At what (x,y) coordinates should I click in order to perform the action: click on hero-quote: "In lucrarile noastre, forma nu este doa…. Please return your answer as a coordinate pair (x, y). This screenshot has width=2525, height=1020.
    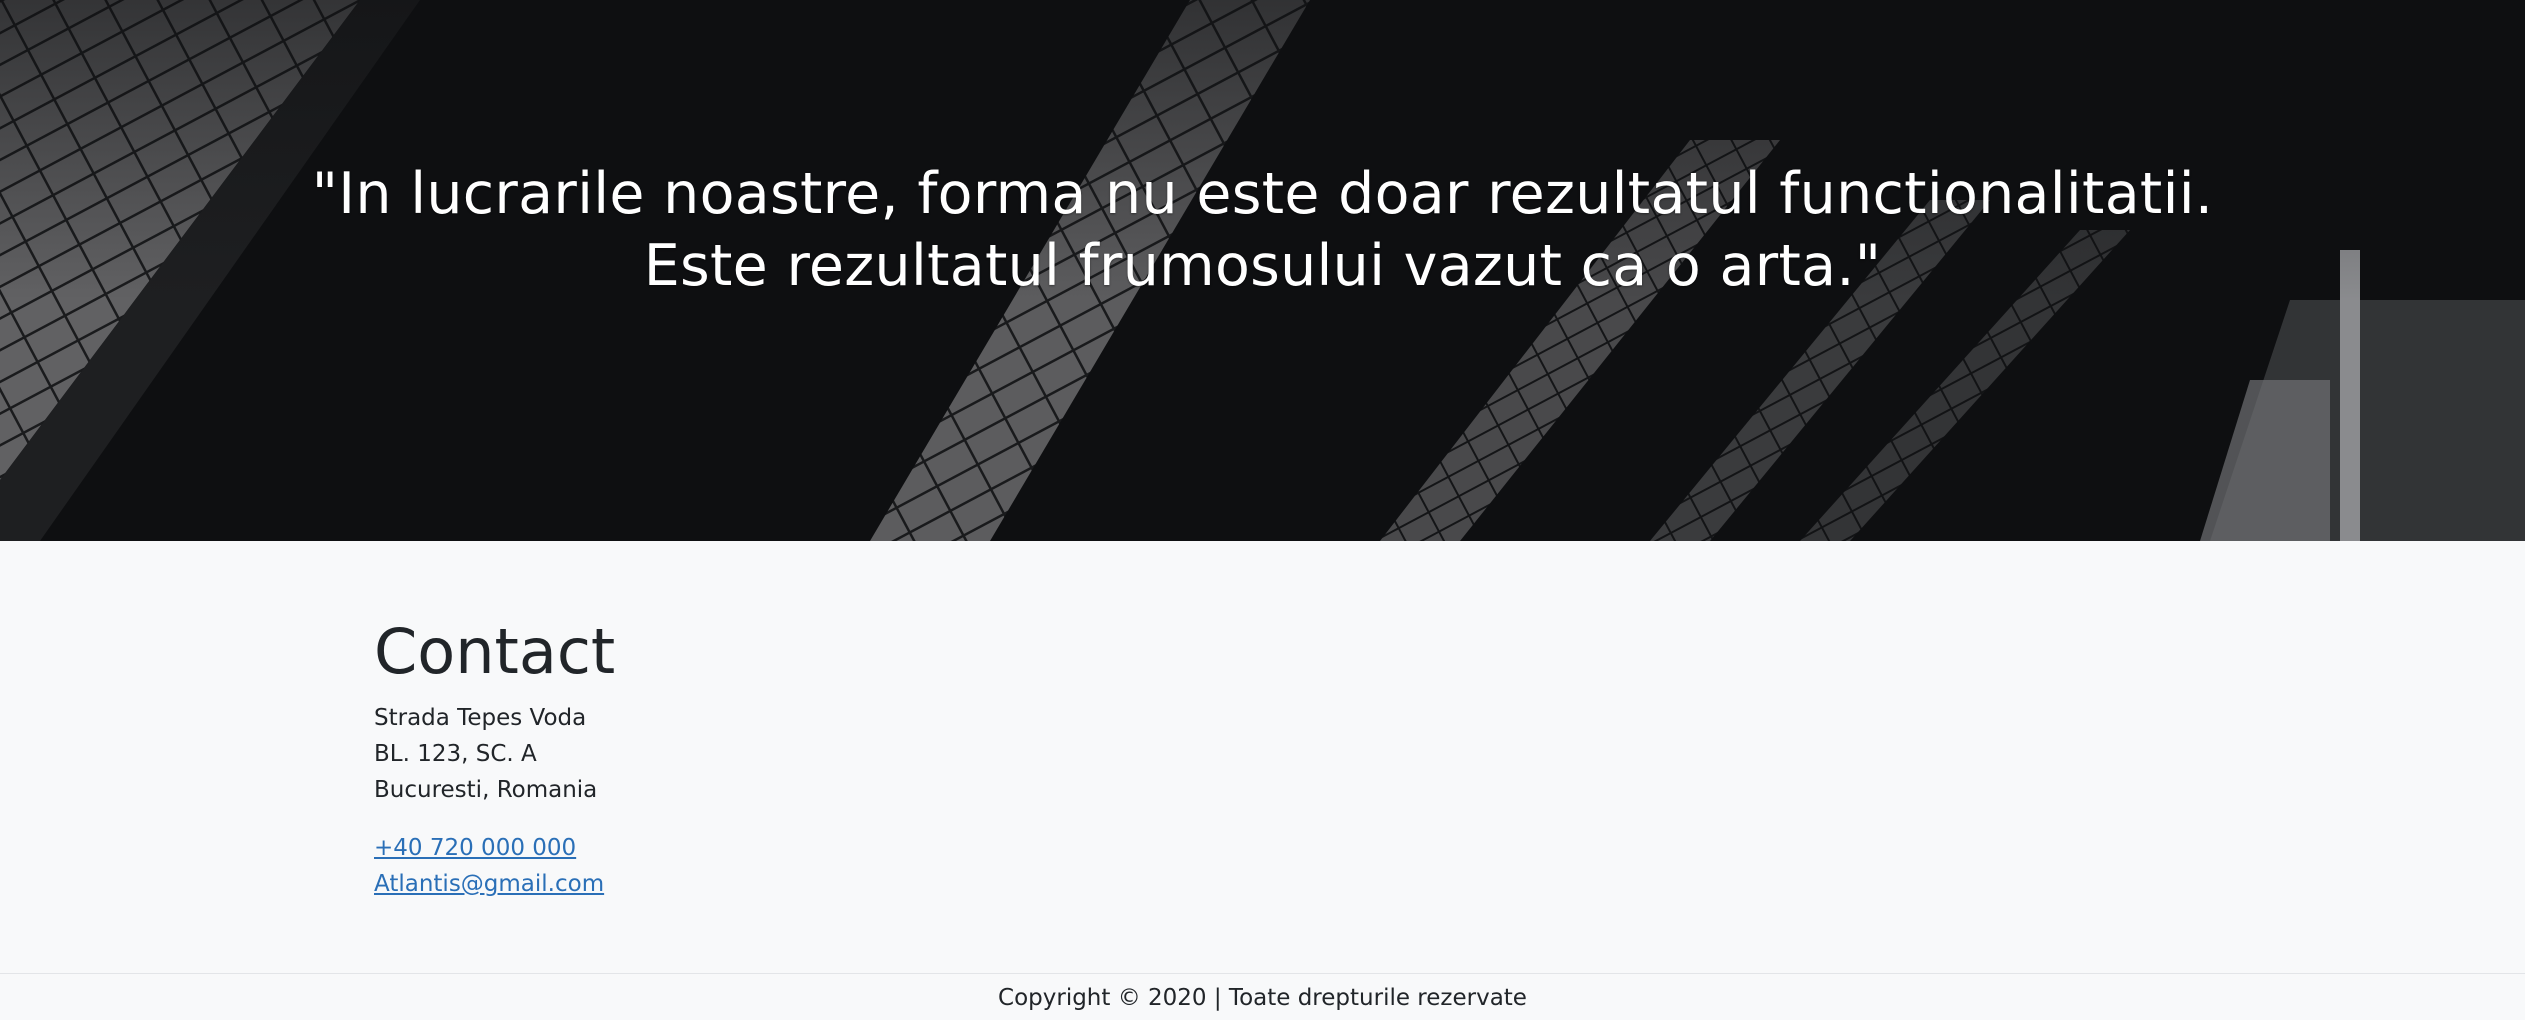
    Looking at the image, I should click on (1262, 230).